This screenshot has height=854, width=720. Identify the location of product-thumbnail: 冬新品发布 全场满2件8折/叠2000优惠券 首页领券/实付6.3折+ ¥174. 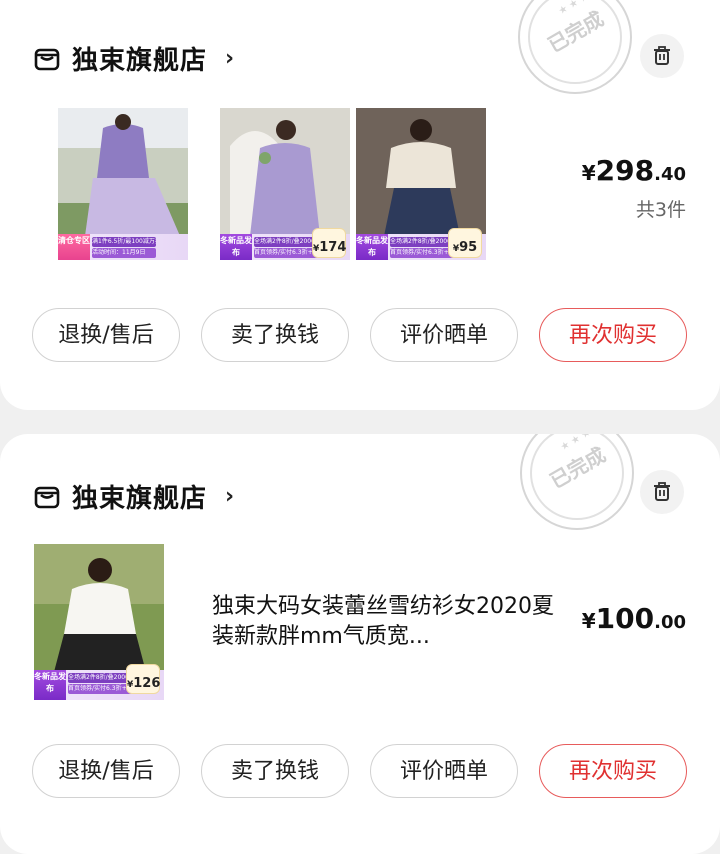
(285, 184).